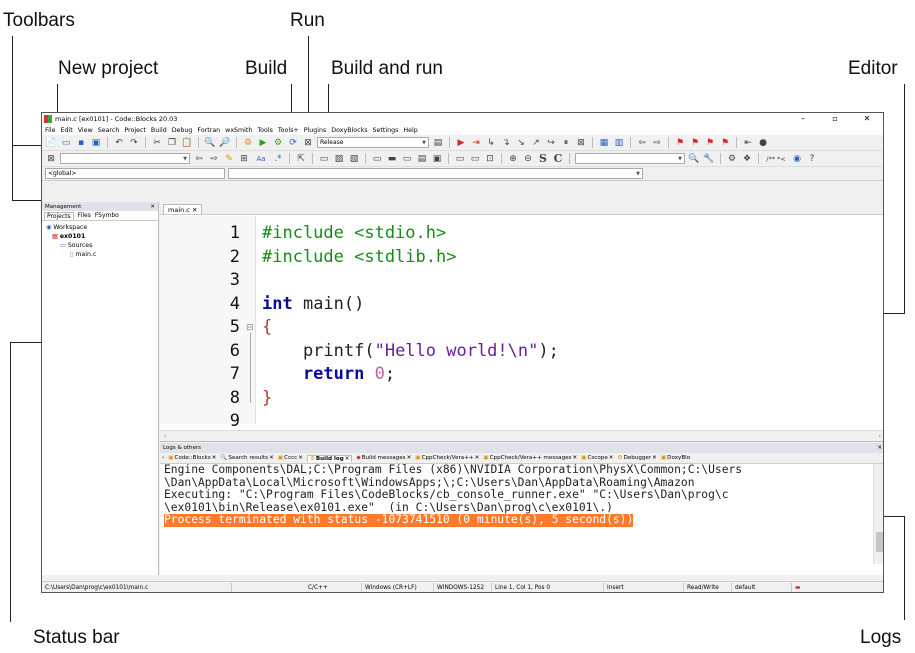 This screenshot has width=915, height=653. I want to click on tab-projects: Projects, so click(59, 215).